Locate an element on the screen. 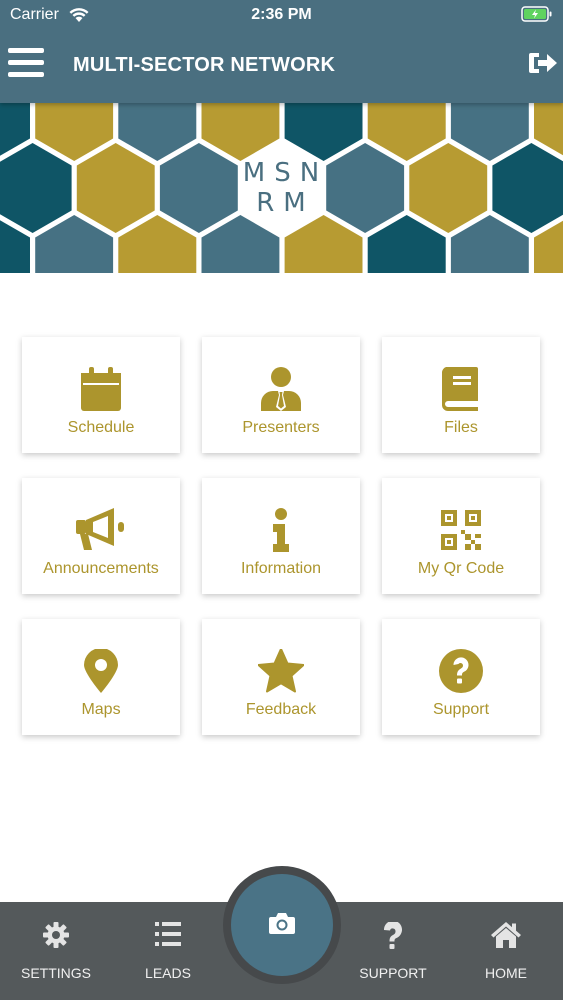 The height and width of the screenshot is (1000, 563). tab-home: HOME is located at coordinates (506, 951).